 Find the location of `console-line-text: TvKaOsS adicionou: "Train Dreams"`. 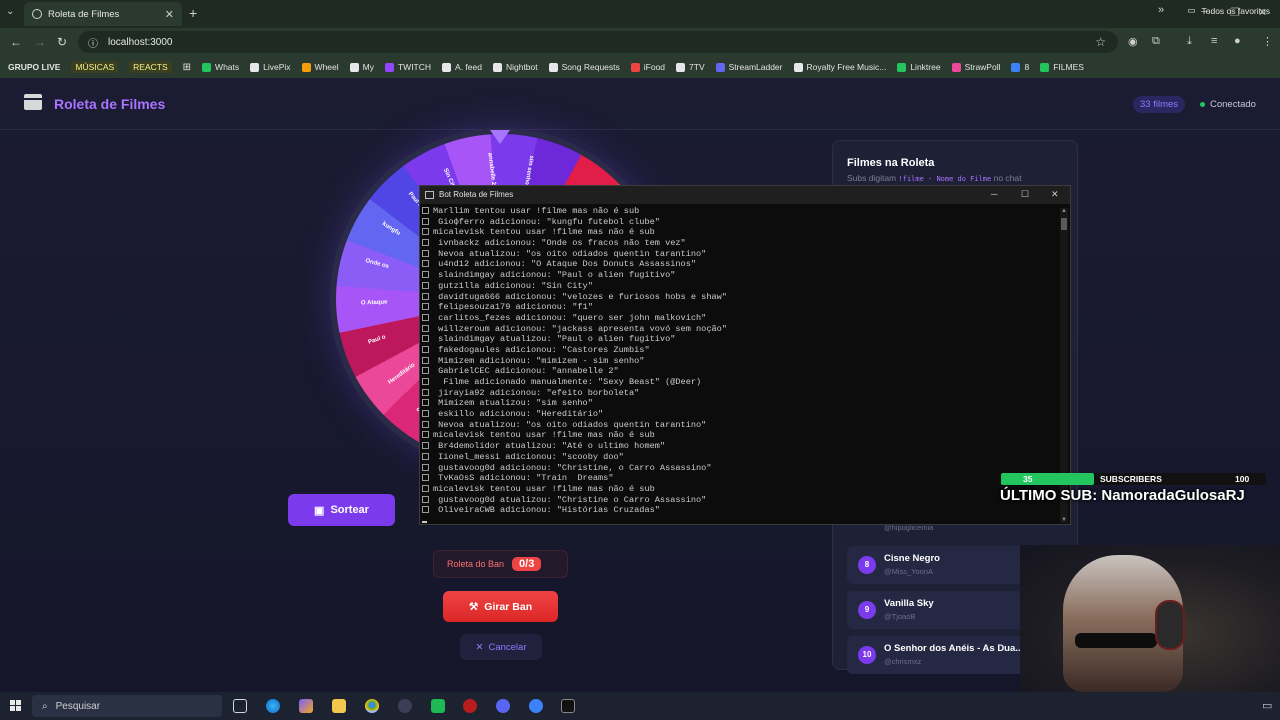

console-line-text: TvKaOsS adicionou: "Train Dreams" is located at coordinates (523, 478).